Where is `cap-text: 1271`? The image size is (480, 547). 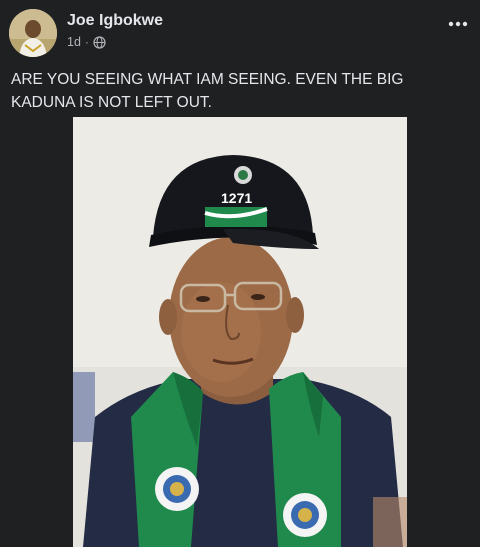
cap-text: 1271 is located at coordinates (236, 198).